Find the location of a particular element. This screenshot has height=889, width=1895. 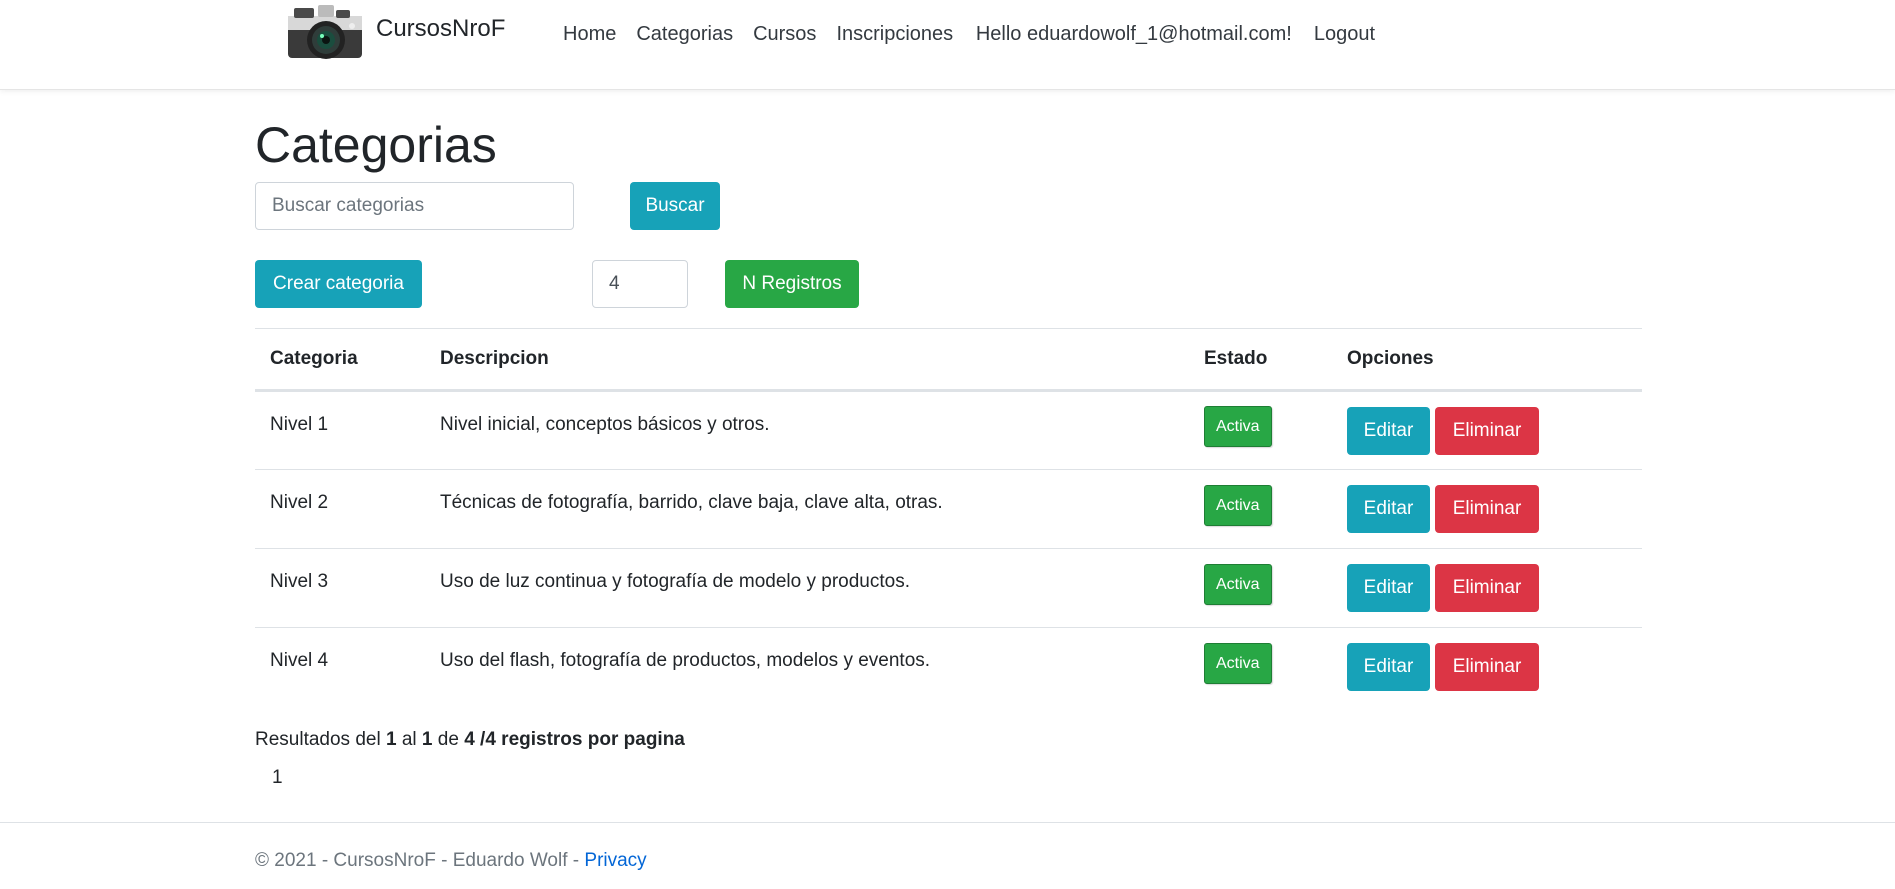

records-count-button: N Registros is located at coordinates (792, 284).